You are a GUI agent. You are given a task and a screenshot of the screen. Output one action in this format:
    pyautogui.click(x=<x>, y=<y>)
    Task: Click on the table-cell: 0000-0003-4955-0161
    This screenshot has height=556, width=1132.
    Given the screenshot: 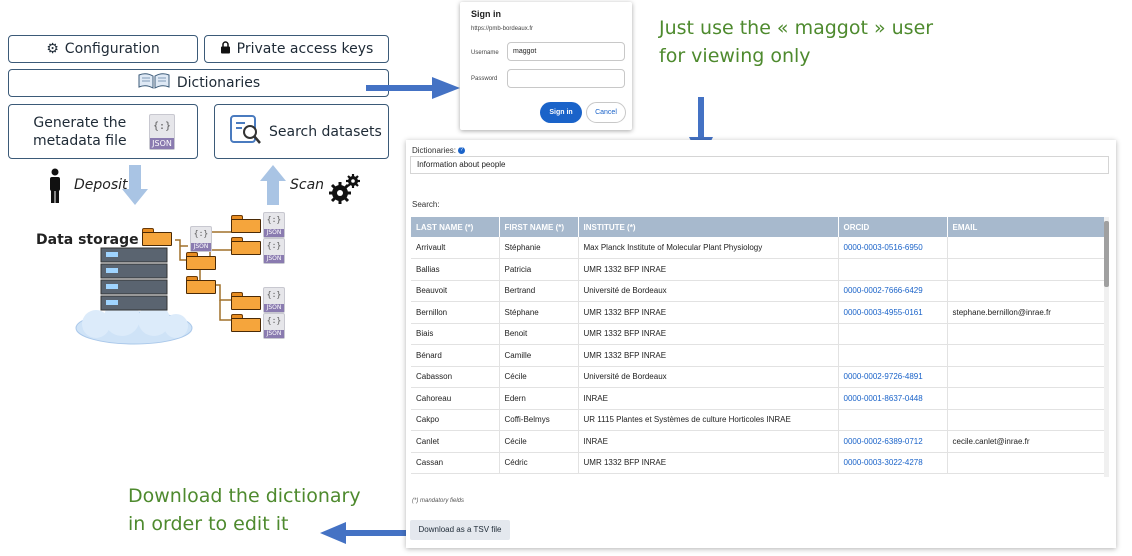 What is the action you would take?
    pyautogui.click(x=893, y=312)
    